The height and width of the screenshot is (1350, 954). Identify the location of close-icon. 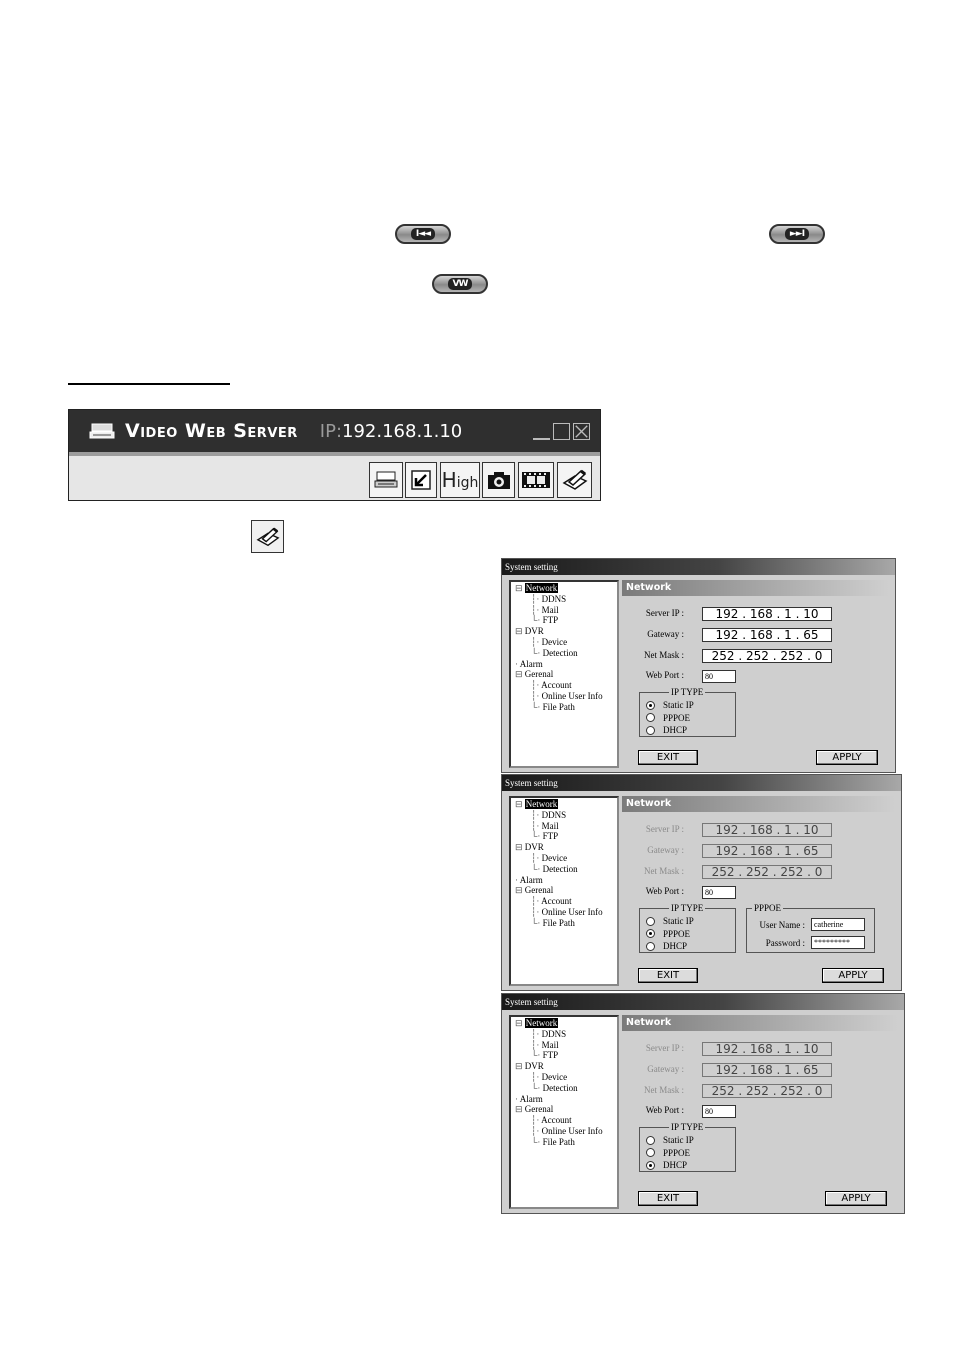
(581, 431).